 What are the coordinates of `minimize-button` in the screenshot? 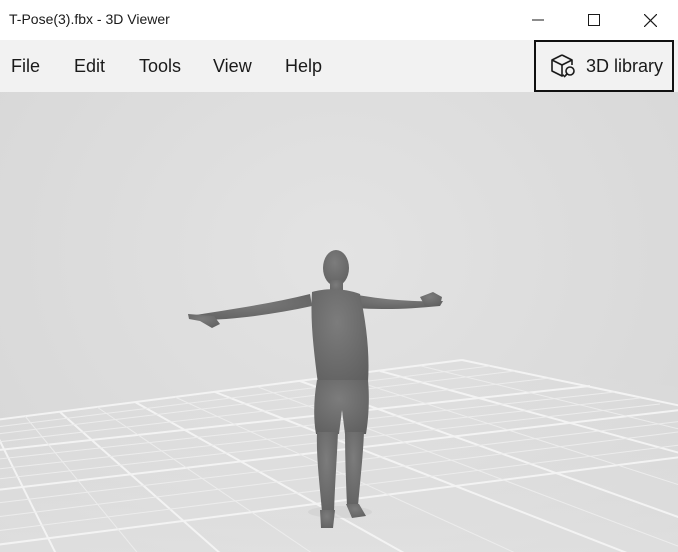 It's located at (538, 20).